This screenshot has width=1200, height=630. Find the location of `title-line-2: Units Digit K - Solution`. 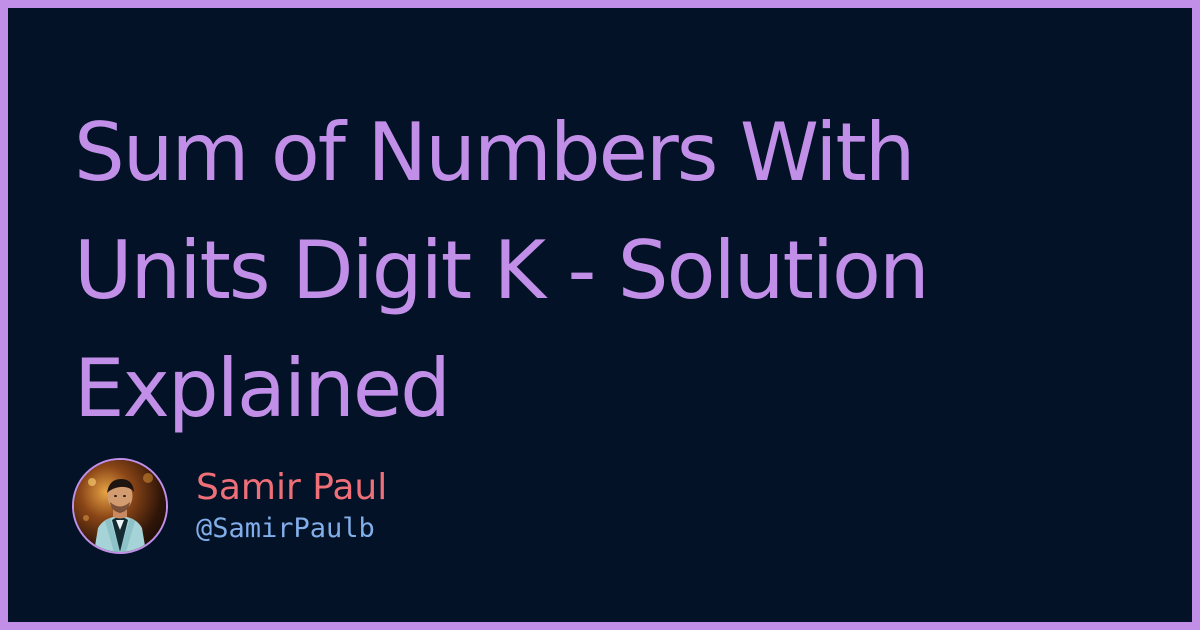

title-line-2: Units Digit K - Solution is located at coordinates (502, 270).